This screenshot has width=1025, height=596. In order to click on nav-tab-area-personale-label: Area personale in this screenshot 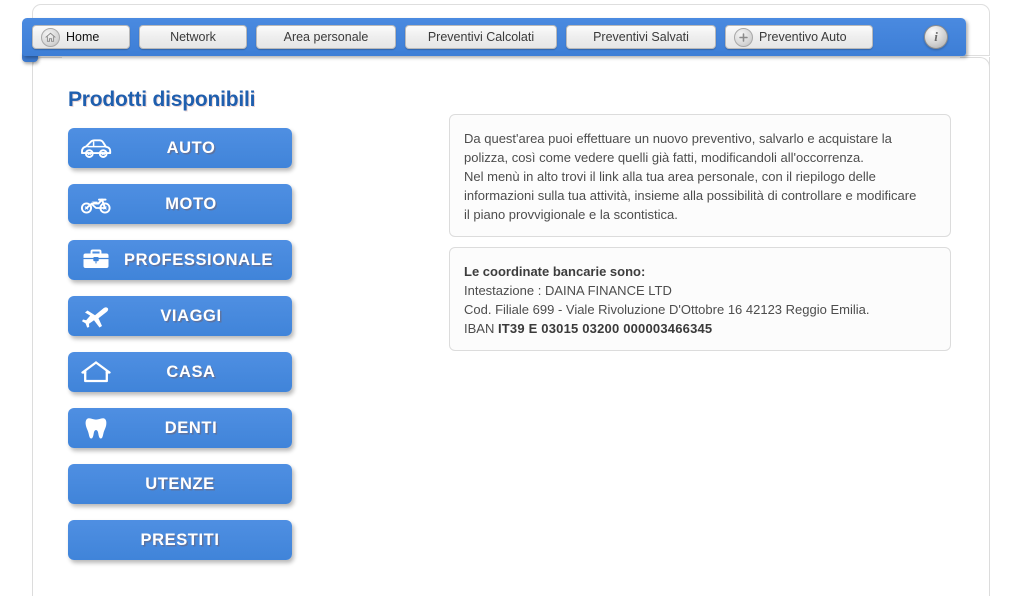, I will do `click(326, 37)`.